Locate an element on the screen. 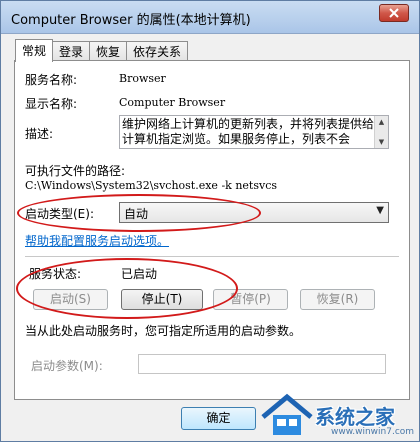 Image resolution: width=420 pixels, height=442 pixels. divider is located at coordinates (212, 256).